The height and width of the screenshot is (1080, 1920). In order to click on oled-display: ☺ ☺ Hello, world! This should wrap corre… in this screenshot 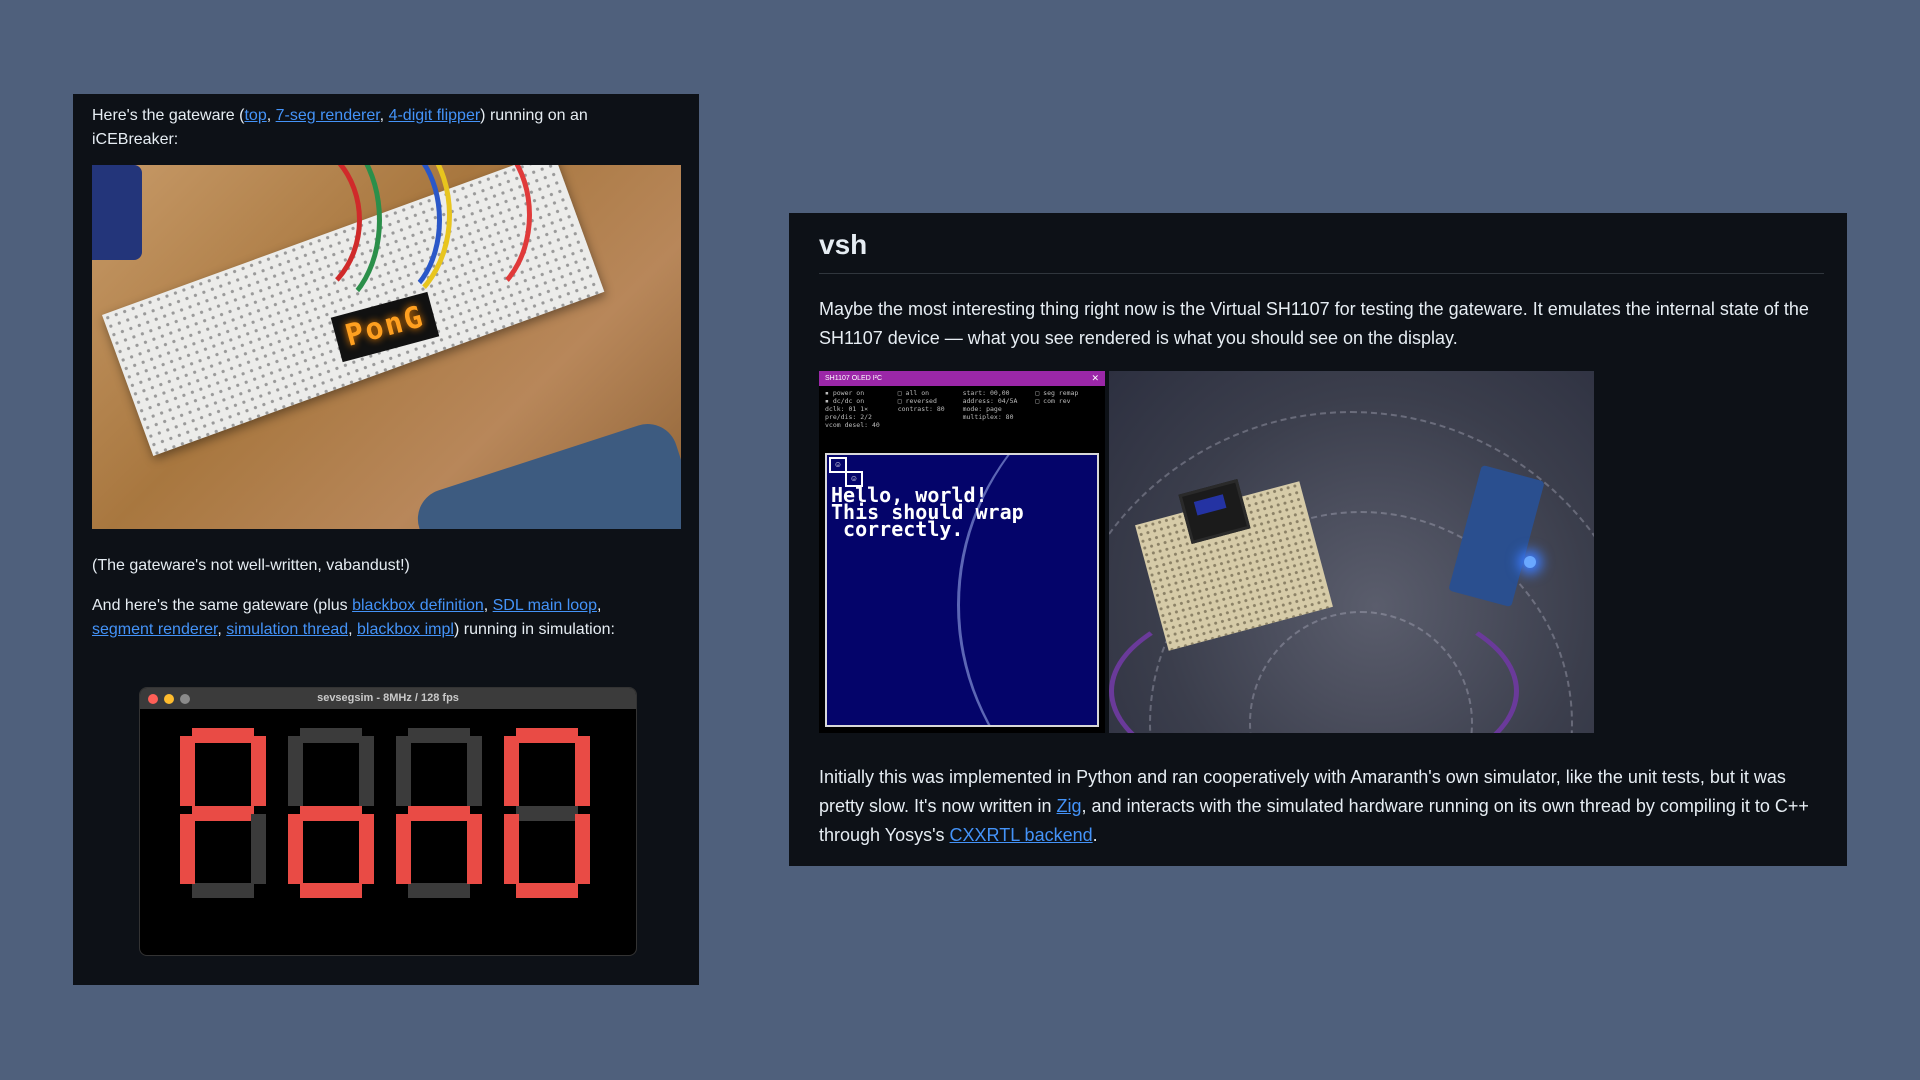, I will do `click(962, 590)`.